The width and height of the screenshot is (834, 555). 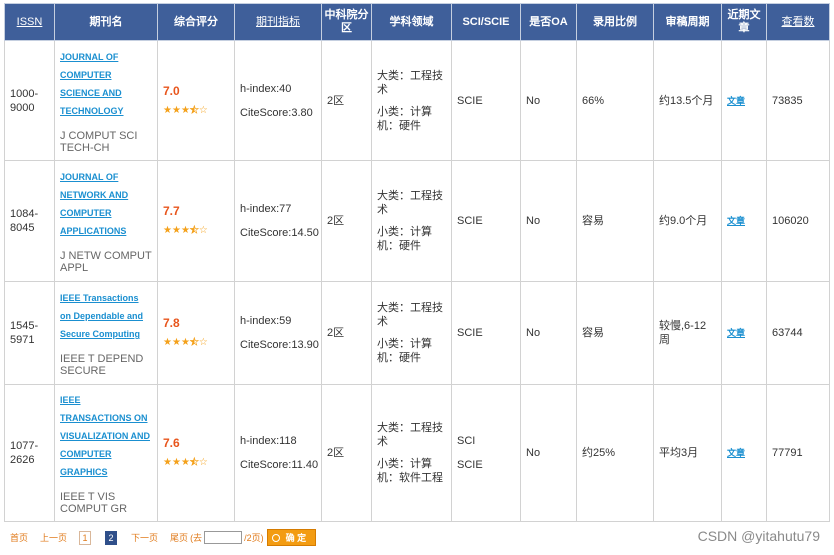 I want to click on journal-name-link: IEEE Transactions, so click(x=106, y=298).